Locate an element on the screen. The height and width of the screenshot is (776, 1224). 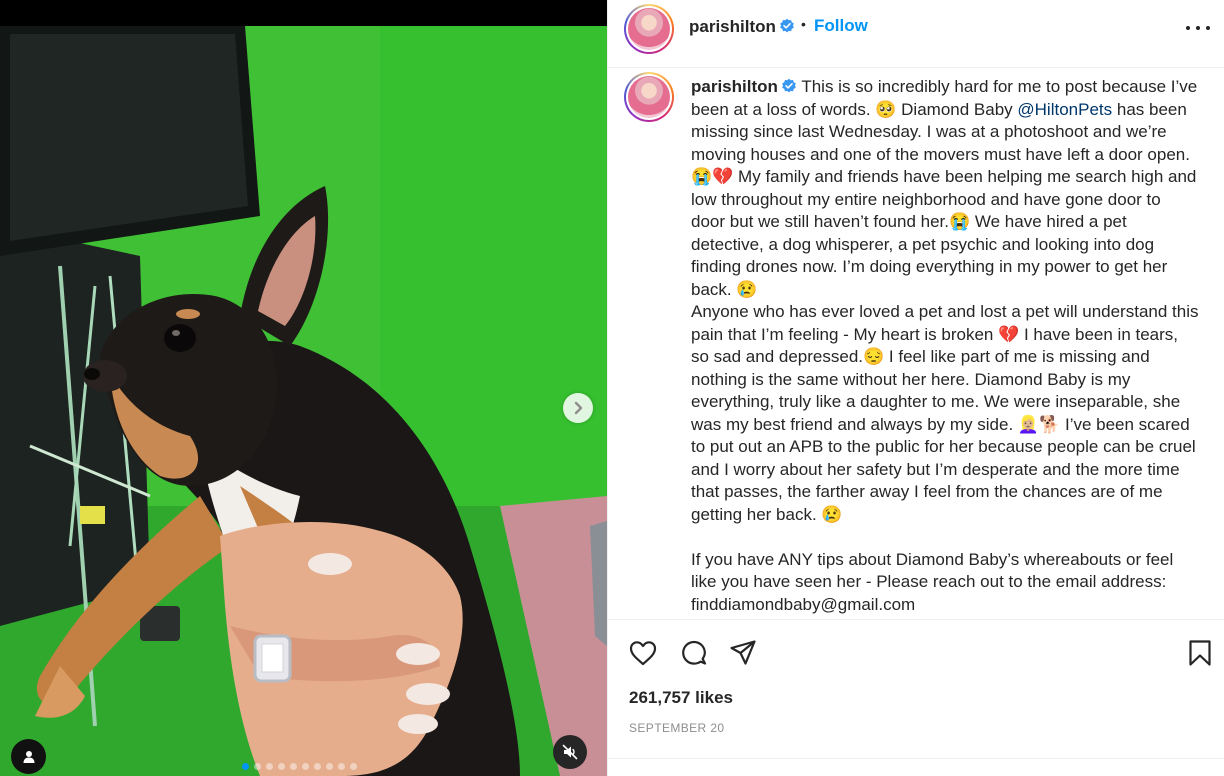
bookmark-icon is located at coordinates (1200, 653).